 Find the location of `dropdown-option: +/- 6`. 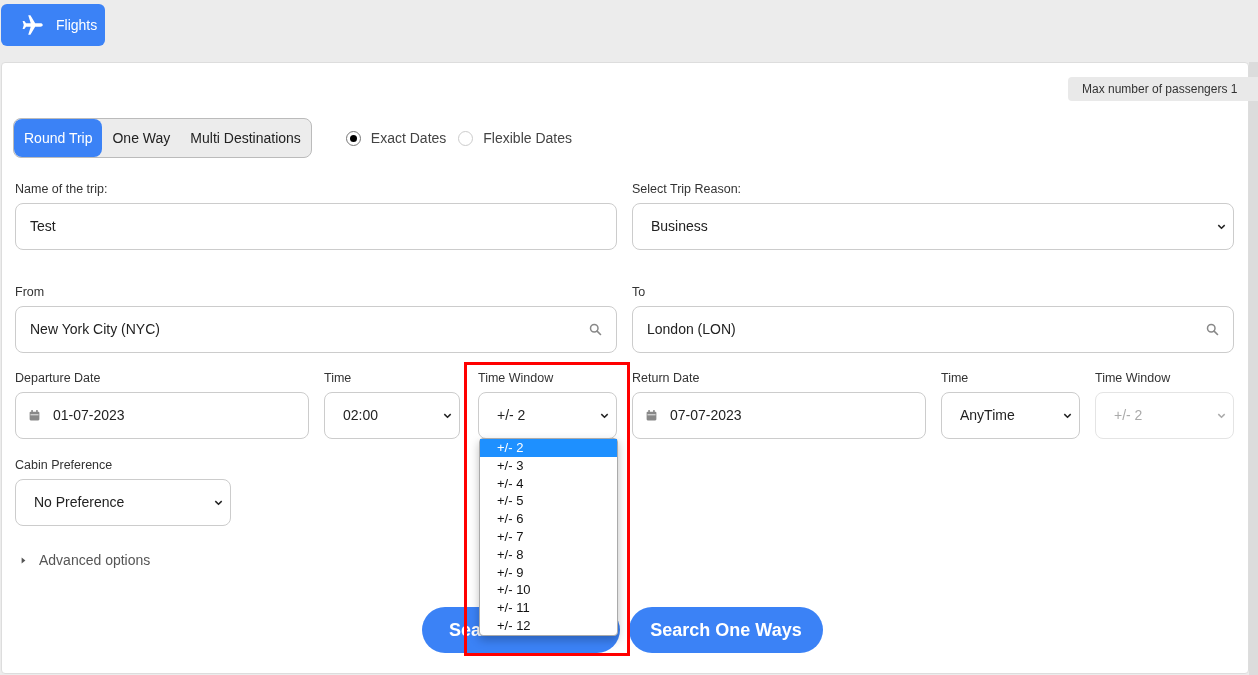

dropdown-option: +/- 6 is located at coordinates (548, 519).